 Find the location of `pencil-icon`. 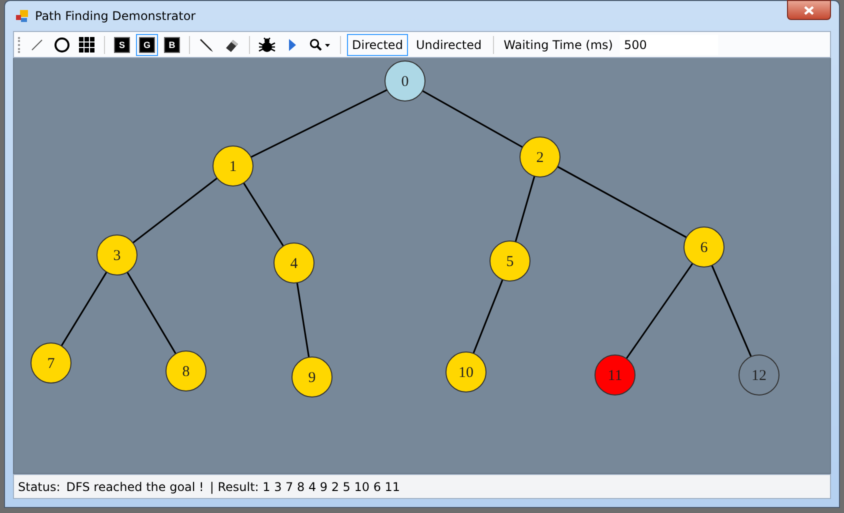

pencil-icon is located at coordinates (207, 44).